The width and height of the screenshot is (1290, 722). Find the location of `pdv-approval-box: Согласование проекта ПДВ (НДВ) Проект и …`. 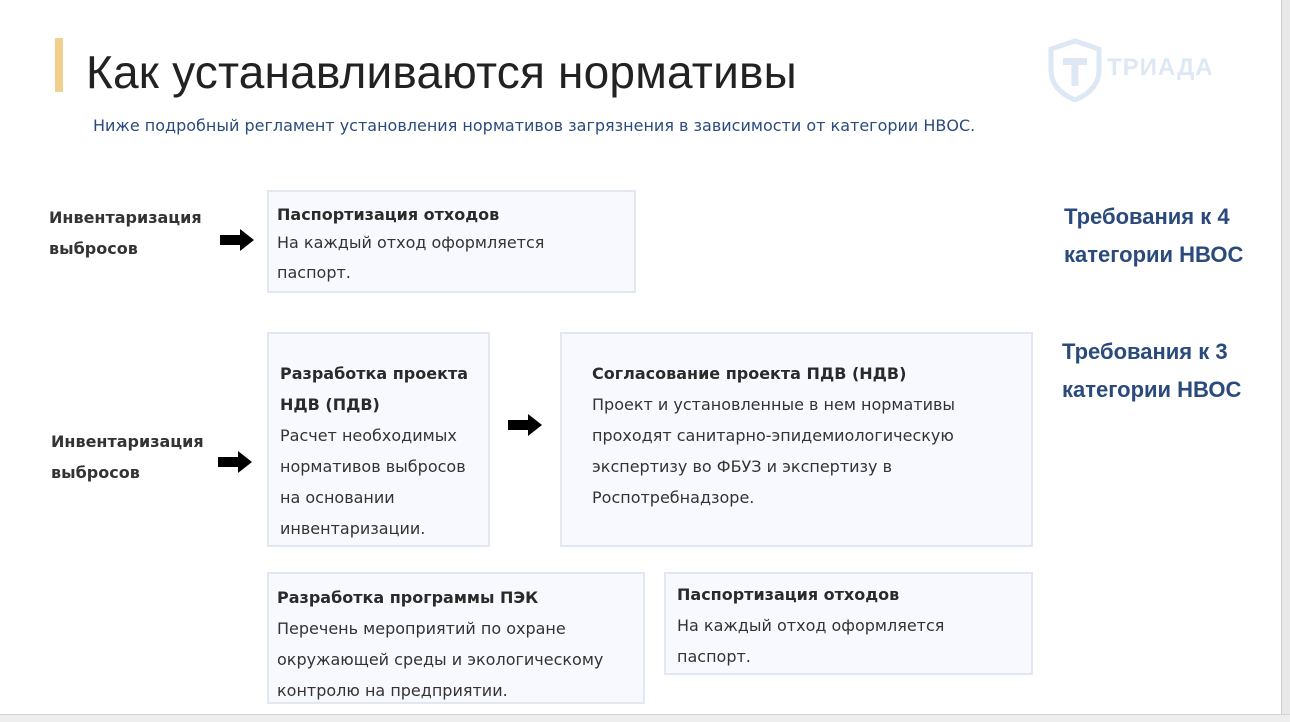

pdv-approval-box: Согласование проекта ПДВ (НДВ) Проект и … is located at coordinates (796, 439).